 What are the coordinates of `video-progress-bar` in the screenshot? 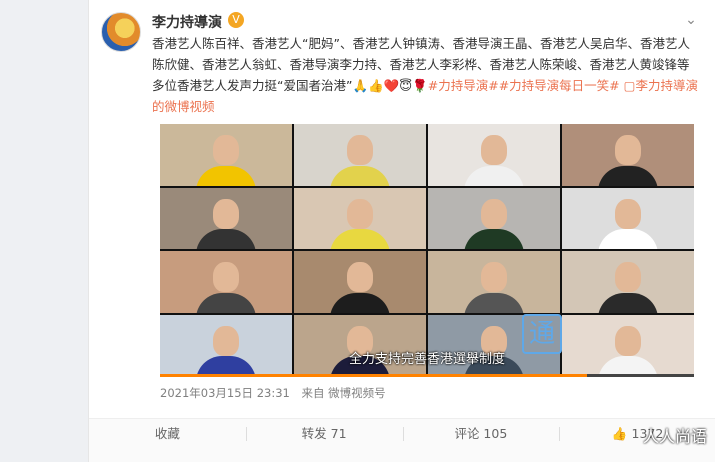 It's located at (427, 375).